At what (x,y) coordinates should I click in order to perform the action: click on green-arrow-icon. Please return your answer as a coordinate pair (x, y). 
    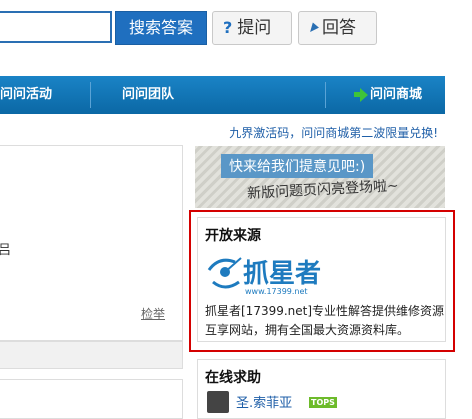
    Looking at the image, I should click on (361, 94).